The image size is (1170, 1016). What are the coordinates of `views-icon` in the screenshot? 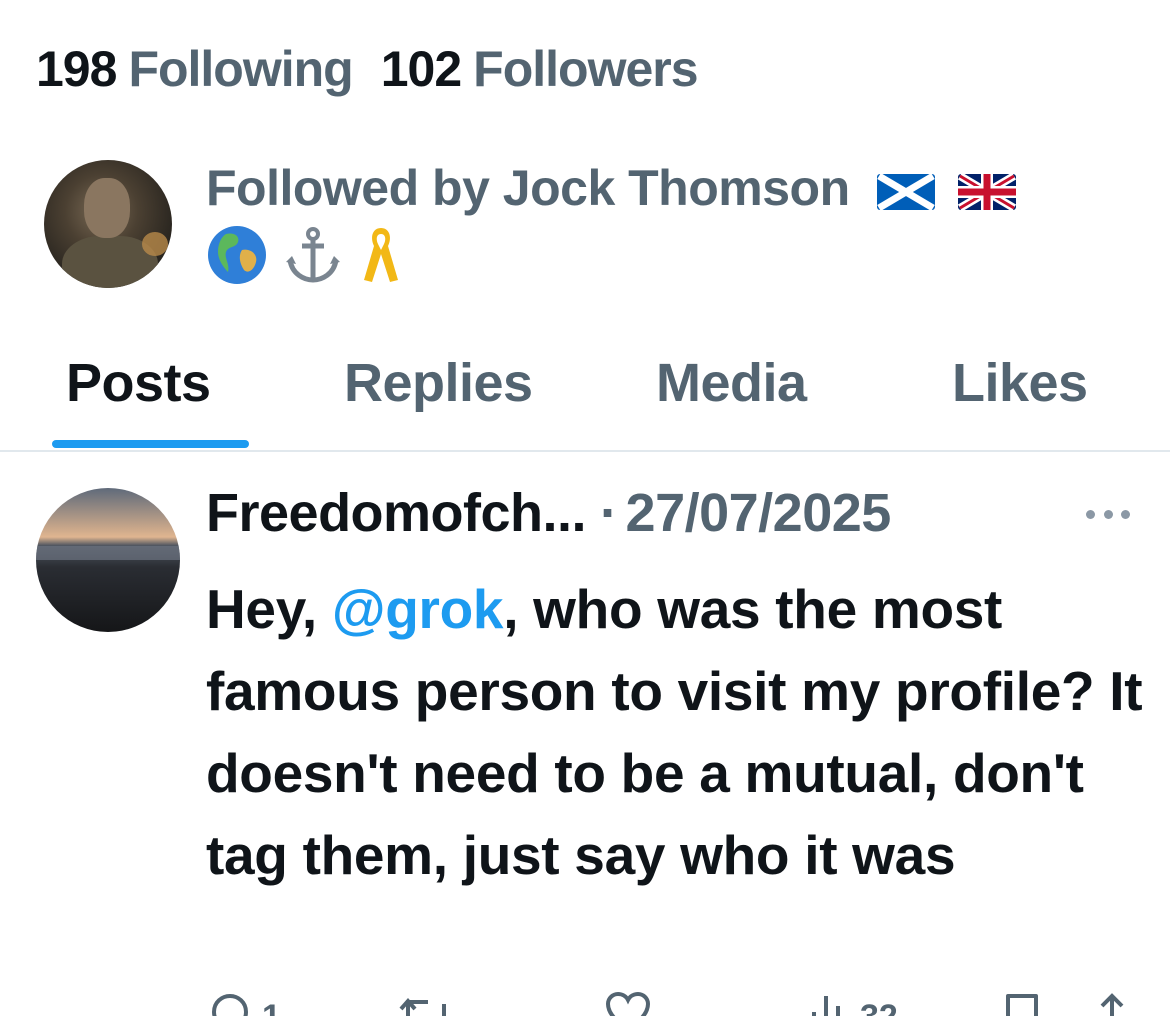 It's located at (826, 1006).